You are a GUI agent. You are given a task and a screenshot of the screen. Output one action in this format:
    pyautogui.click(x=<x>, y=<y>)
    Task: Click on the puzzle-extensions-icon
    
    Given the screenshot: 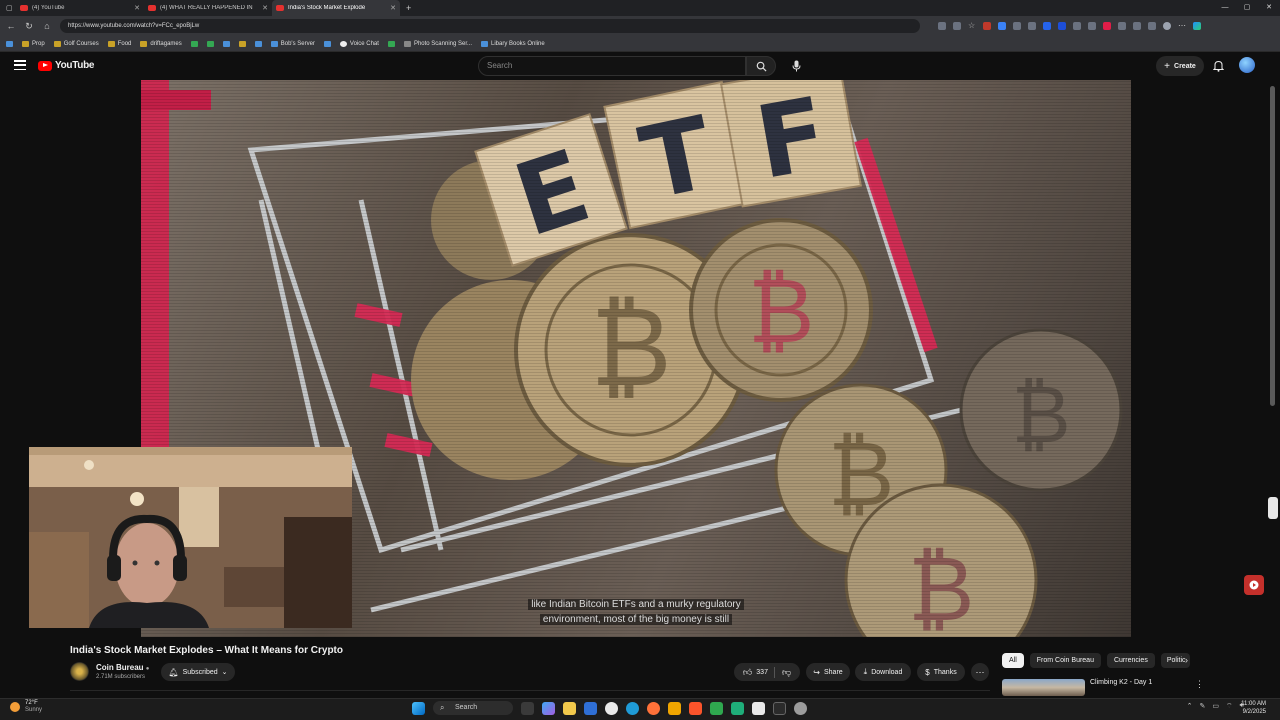 What is the action you would take?
    pyautogui.click(x=1152, y=26)
    